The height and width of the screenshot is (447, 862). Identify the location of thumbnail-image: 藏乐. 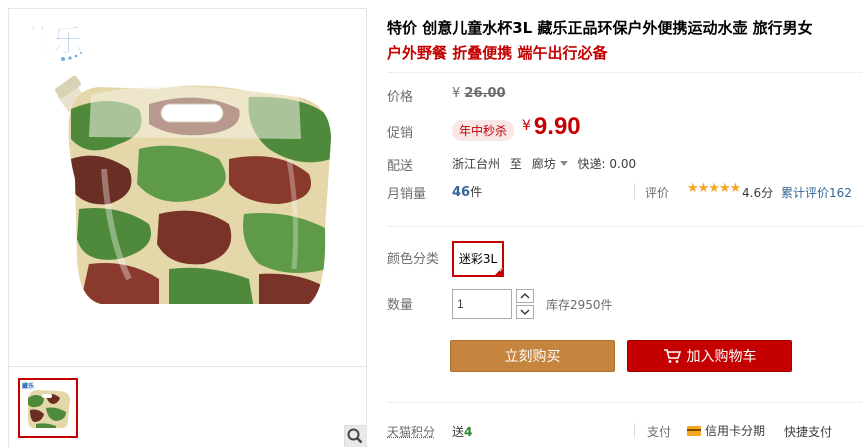
(48, 408).